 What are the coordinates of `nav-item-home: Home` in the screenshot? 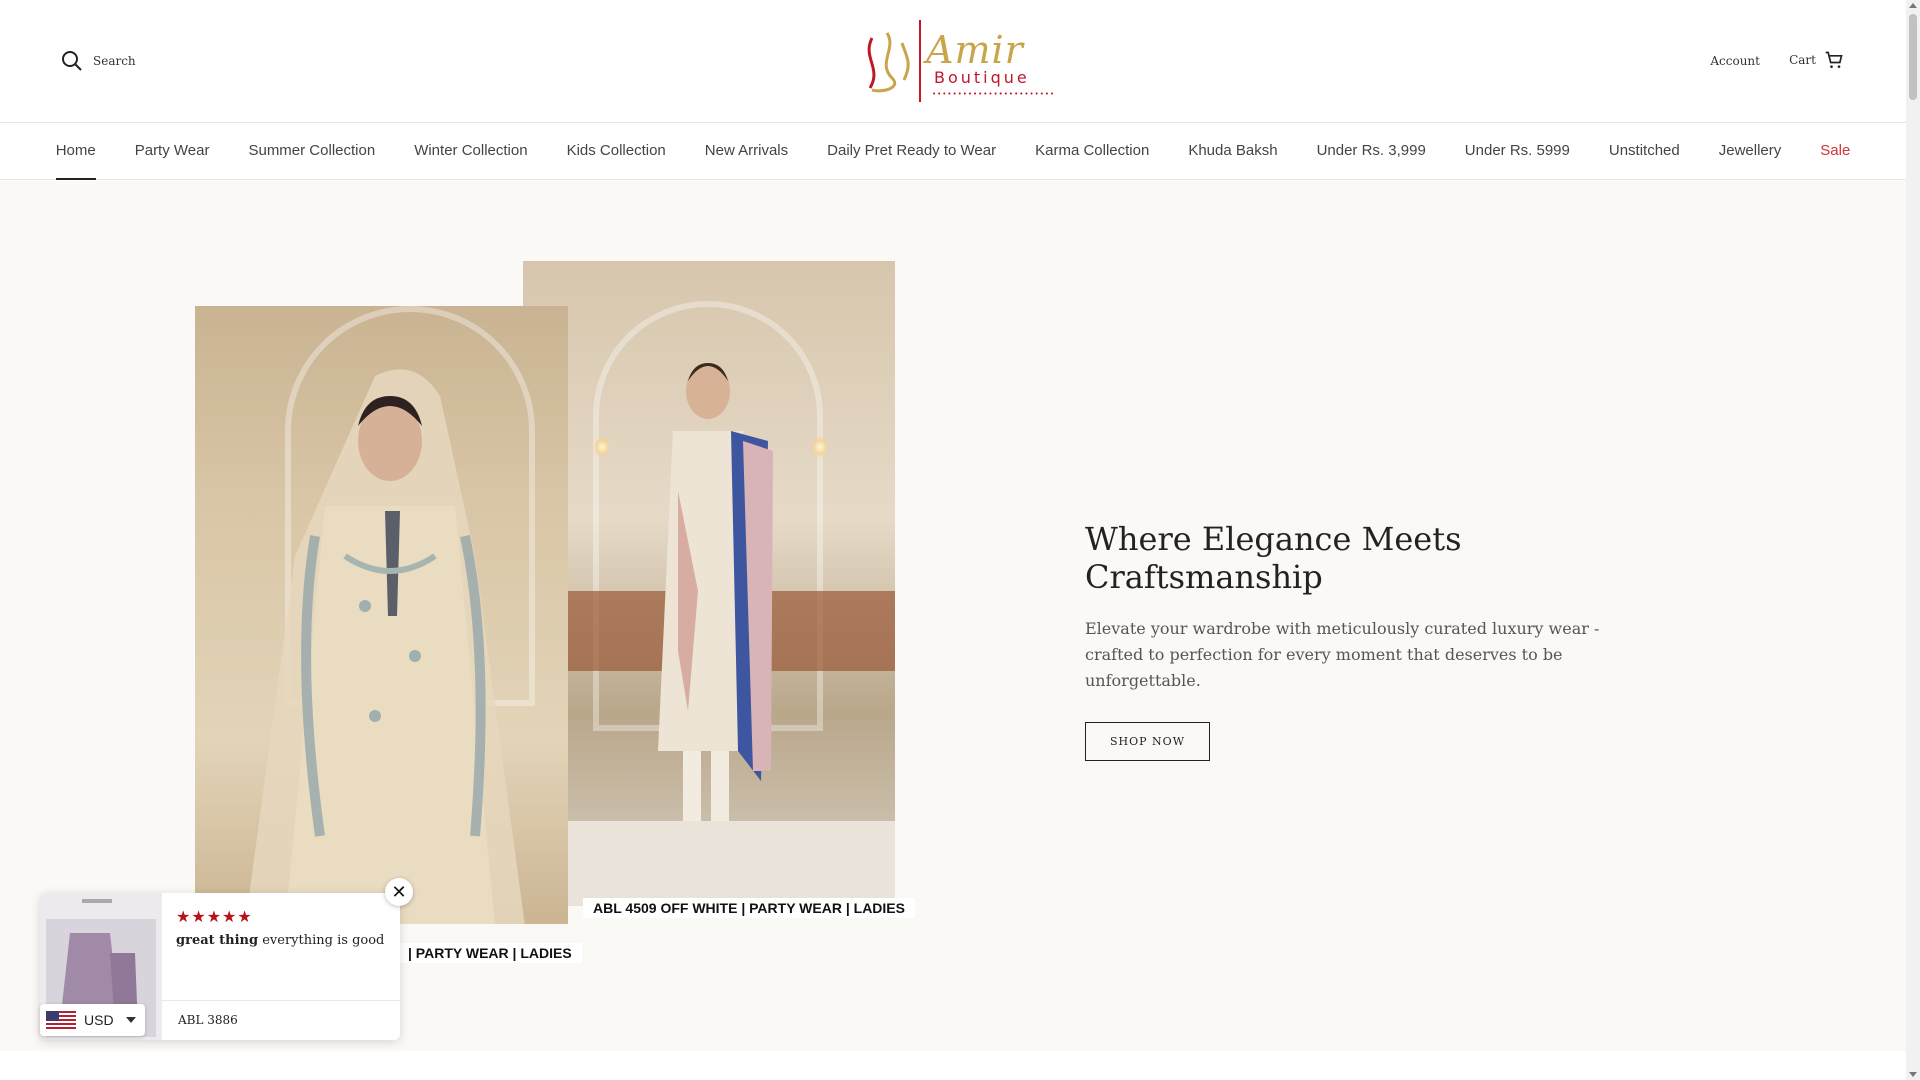 It's located at (75, 151).